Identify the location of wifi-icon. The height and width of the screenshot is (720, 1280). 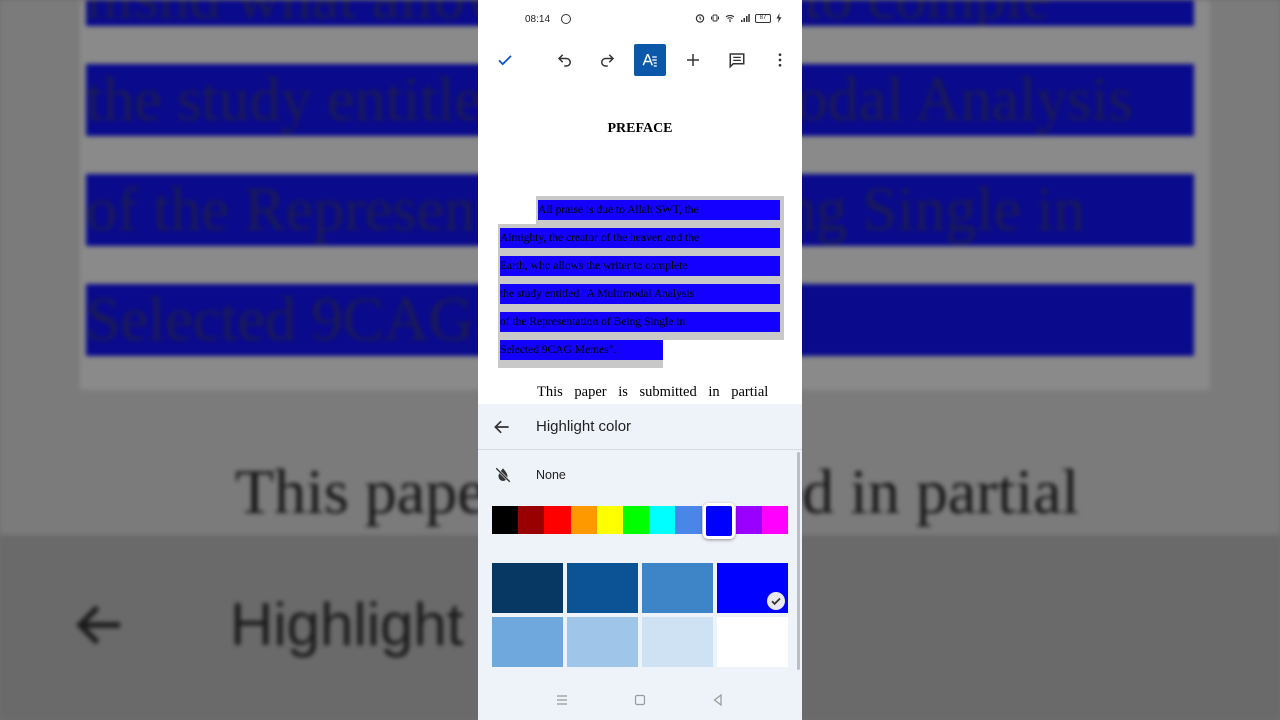
(730, 18).